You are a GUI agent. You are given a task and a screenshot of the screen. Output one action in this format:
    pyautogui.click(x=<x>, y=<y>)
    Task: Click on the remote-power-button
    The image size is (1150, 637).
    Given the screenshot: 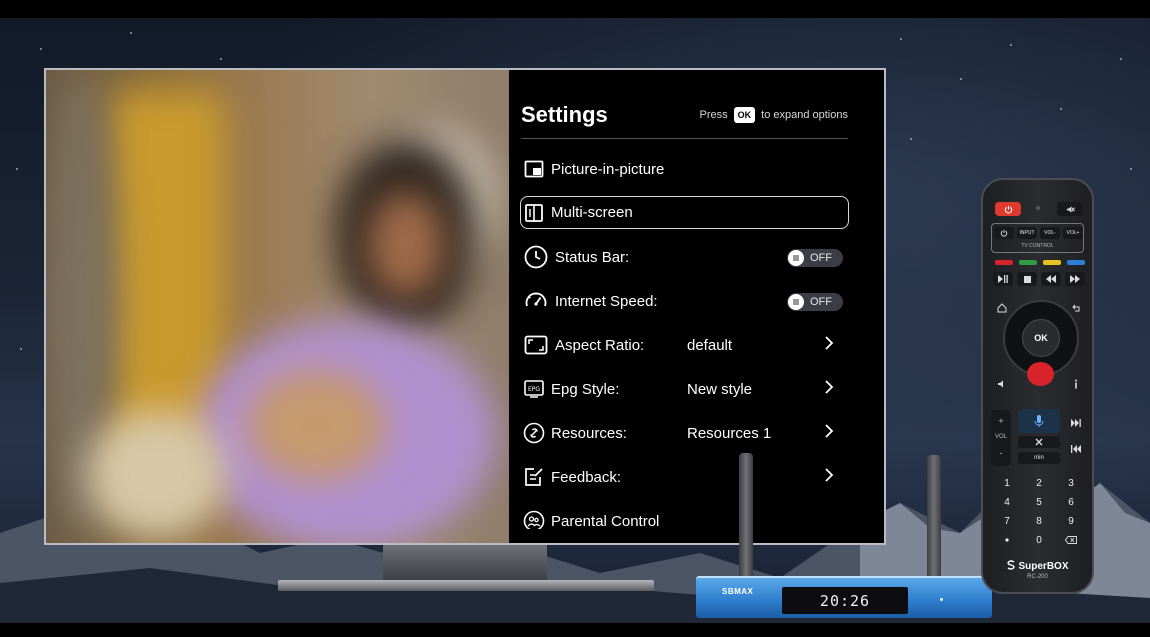 What is the action you would take?
    pyautogui.click(x=1008, y=209)
    